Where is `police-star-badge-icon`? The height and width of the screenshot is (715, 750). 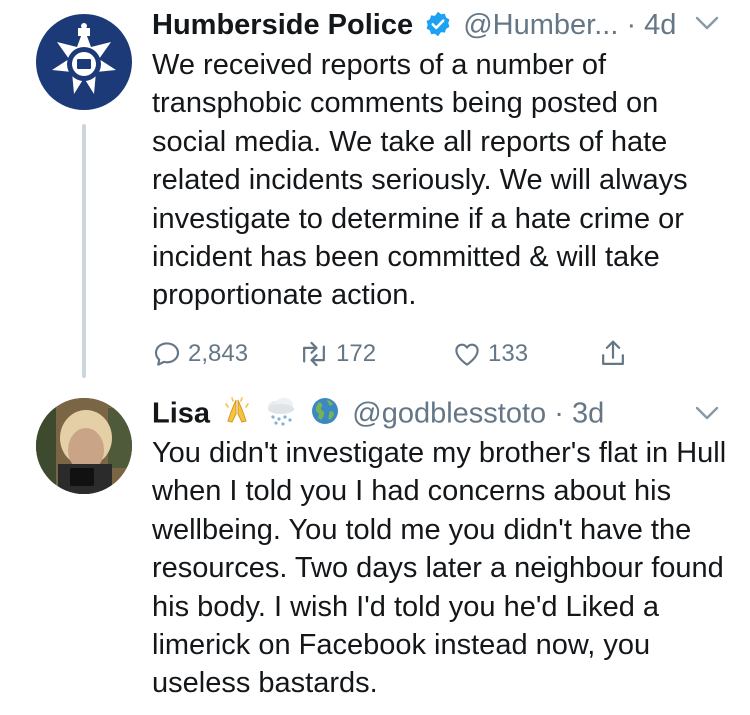 police-star-badge-icon is located at coordinates (84, 58).